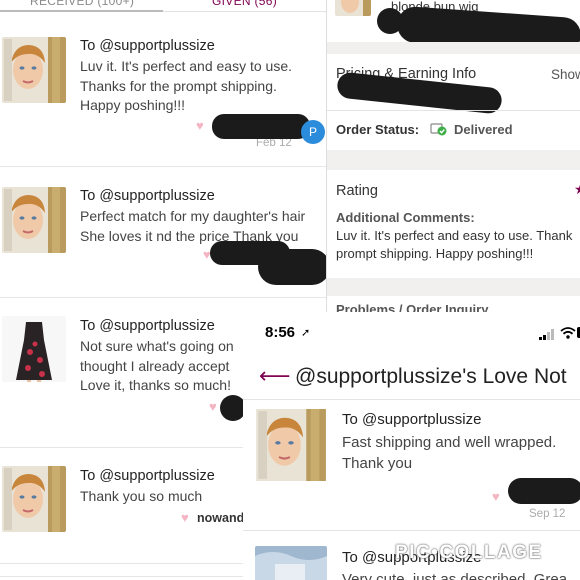  What do you see at coordinates (449, 442) in the screenshot?
I see `note-line: Fast shipping and well wrapped.` at bounding box center [449, 442].